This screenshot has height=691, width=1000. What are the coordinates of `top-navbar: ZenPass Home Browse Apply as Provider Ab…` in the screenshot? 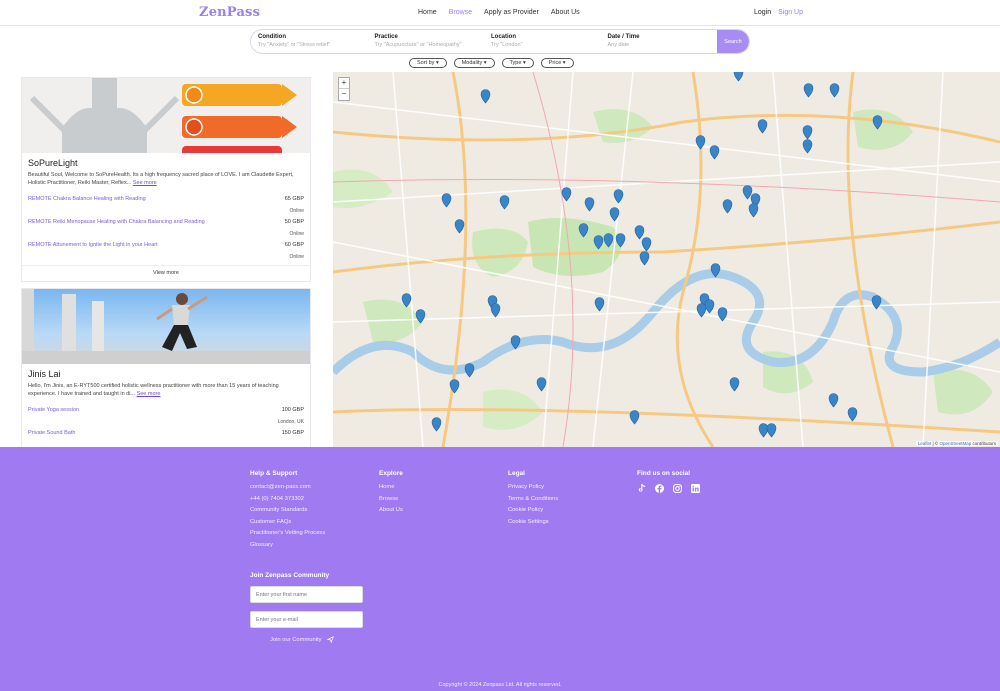 It's located at (500, 13).